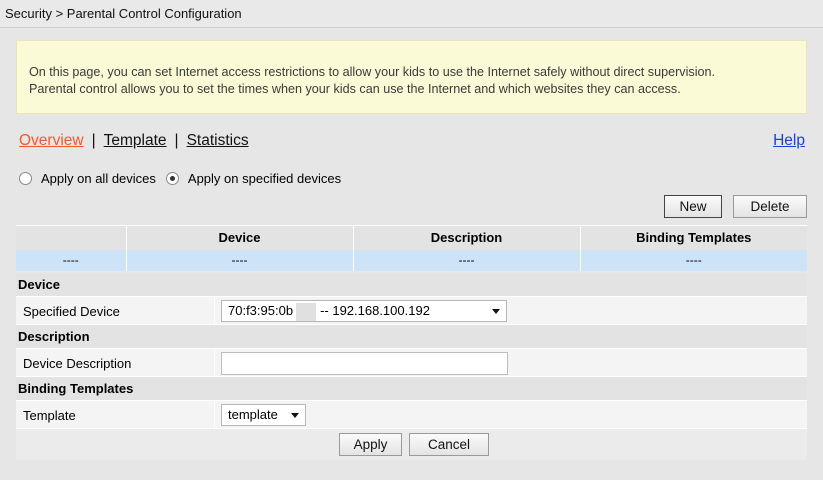 The height and width of the screenshot is (480, 823). I want to click on tab-statistics: Statistics, so click(218, 140).